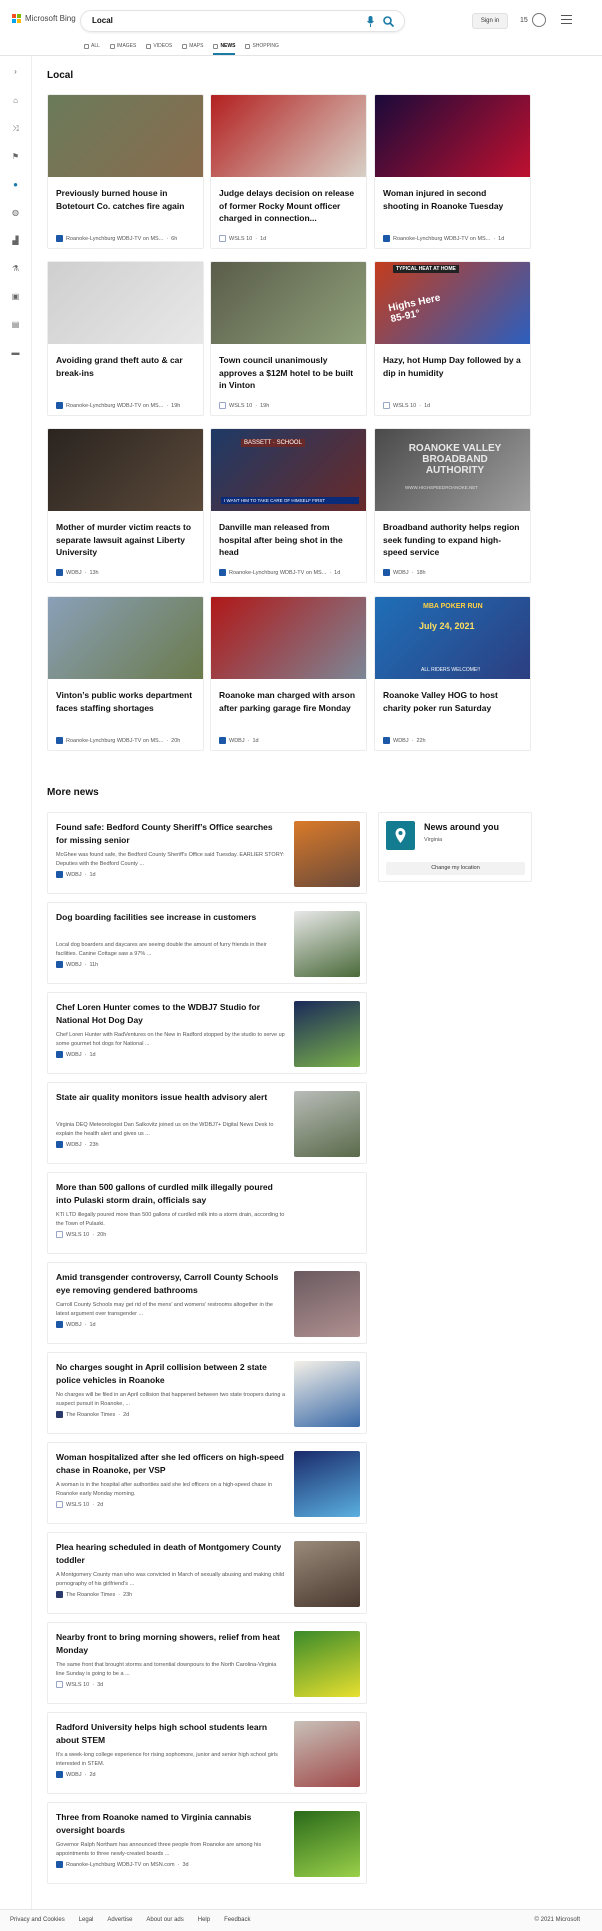 The height and width of the screenshot is (1931, 602). Describe the element at coordinates (204, 1920) in the screenshot. I see `footer-link: Help` at that location.